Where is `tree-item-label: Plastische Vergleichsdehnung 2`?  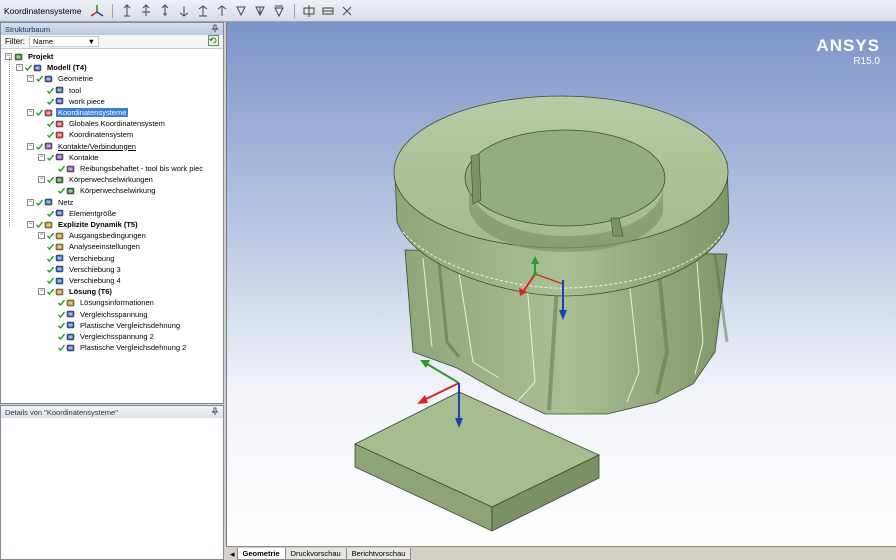 tree-item-label: Plastische Vergleichsdehnung 2 is located at coordinates (133, 348).